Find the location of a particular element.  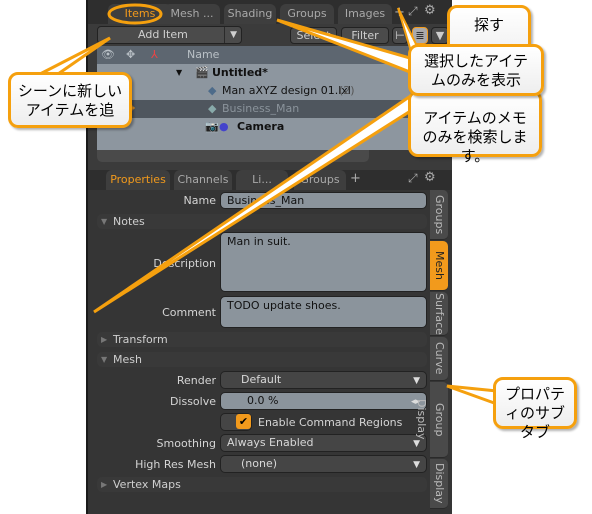

callout-notes-search: アイテムのメモのみを検索します。 is located at coordinates (475, 127).